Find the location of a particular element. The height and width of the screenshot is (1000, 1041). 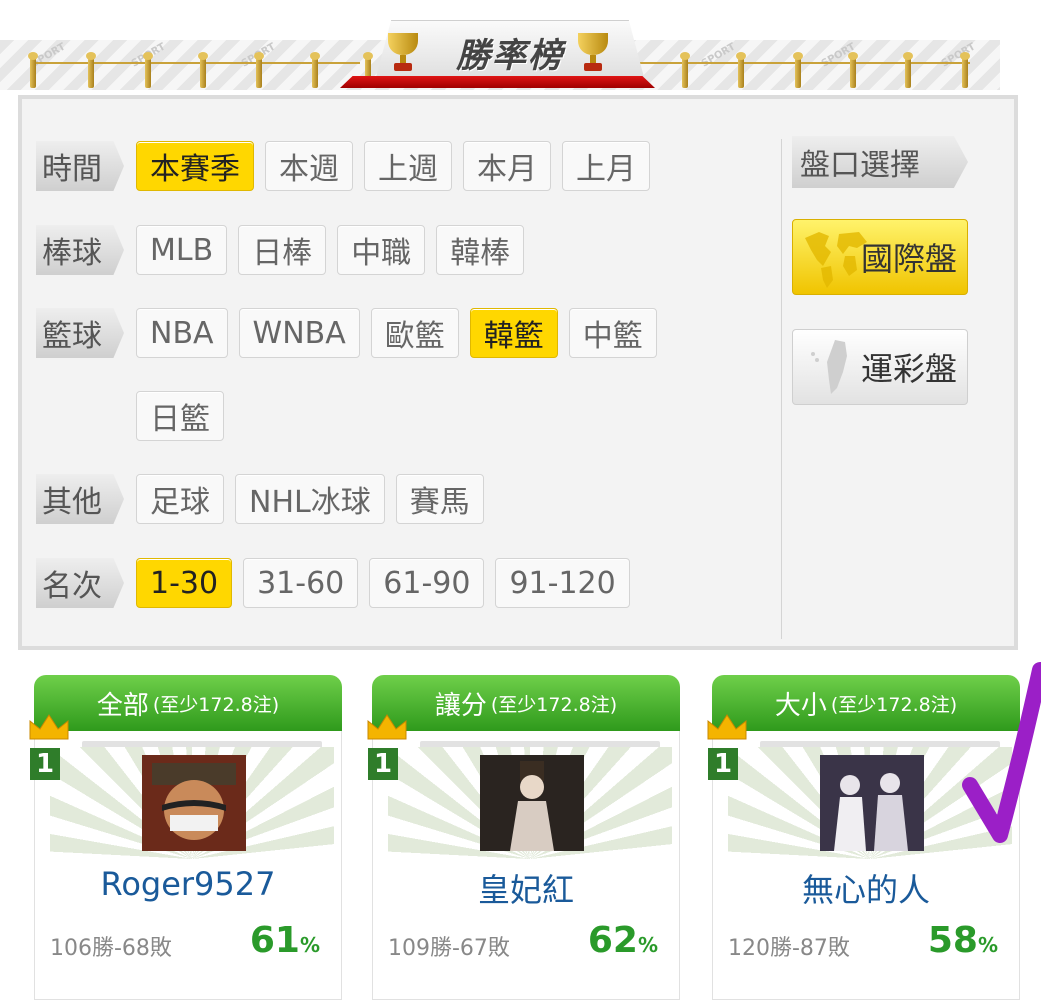

card-header: 全部 (至少172.8注) is located at coordinates (188, 703).